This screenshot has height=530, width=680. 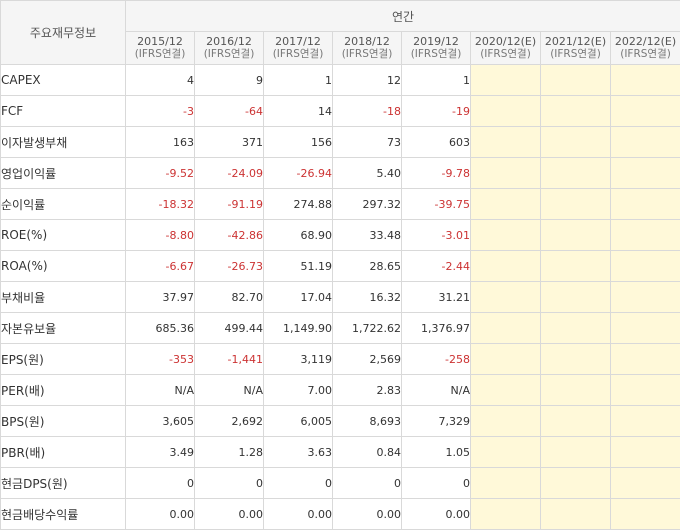 I want to click on table-row: BPS(원)3,6052,6926,0058,6937,329, so click(x=340, y=421).